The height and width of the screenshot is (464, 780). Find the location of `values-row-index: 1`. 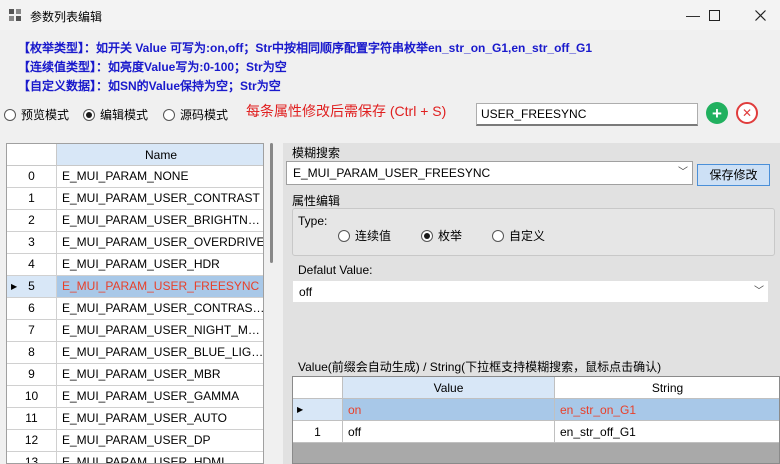

values-row-index: 1 is located at coordinates (318, 432).